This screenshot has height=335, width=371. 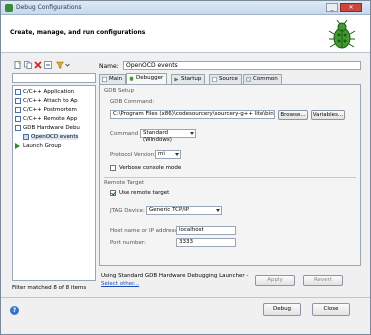 I want to click on tab-label: Source, so click(x=228, y=79).